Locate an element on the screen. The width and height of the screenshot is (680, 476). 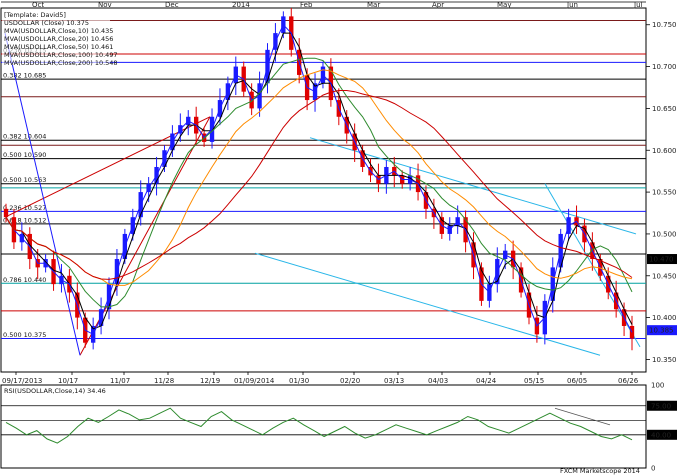
rsi-tick-label: 40.00 is located at coordinates (661, 435).